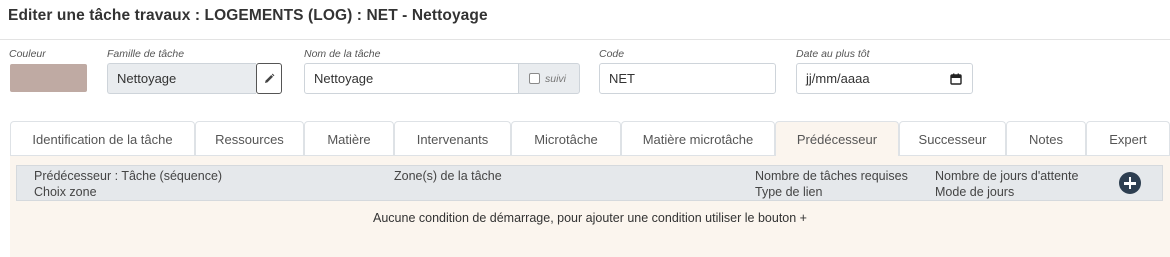  What do you see at coordinates (698, 138) in the screenshot?
I see `tab-matiere-microtache: Matière microtâche` at bounding box center [698, 138].